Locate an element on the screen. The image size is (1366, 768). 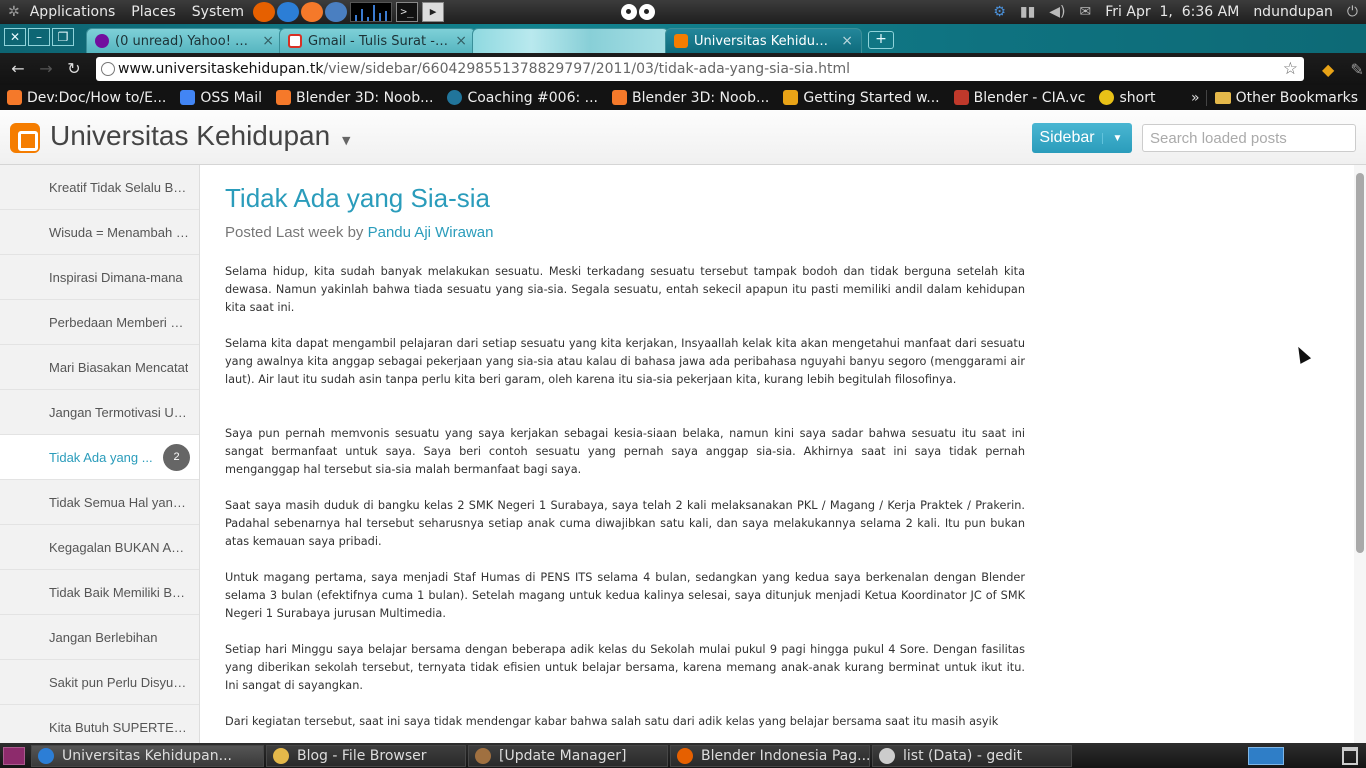
view-selector-button: Sidebar ▼ is located at coordinates (1082, 138).